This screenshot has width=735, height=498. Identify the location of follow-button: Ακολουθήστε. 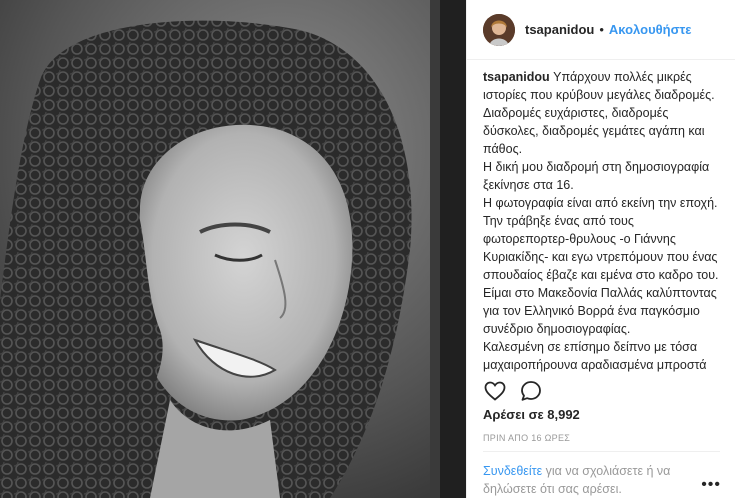
(650, 29).